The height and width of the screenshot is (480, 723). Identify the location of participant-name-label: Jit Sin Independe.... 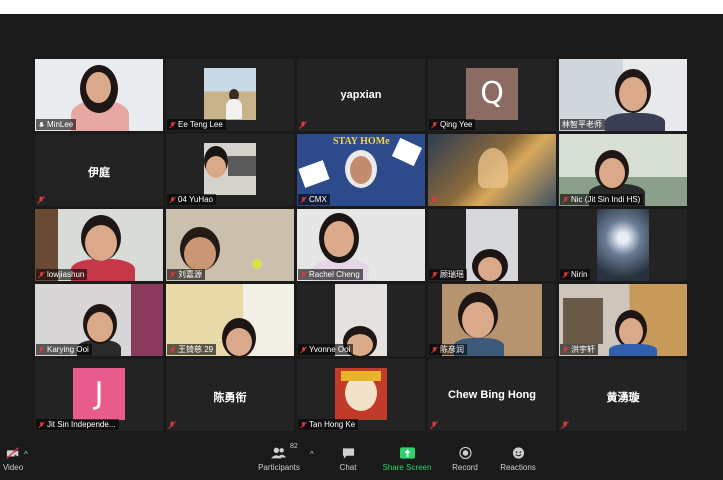
(77, 424).